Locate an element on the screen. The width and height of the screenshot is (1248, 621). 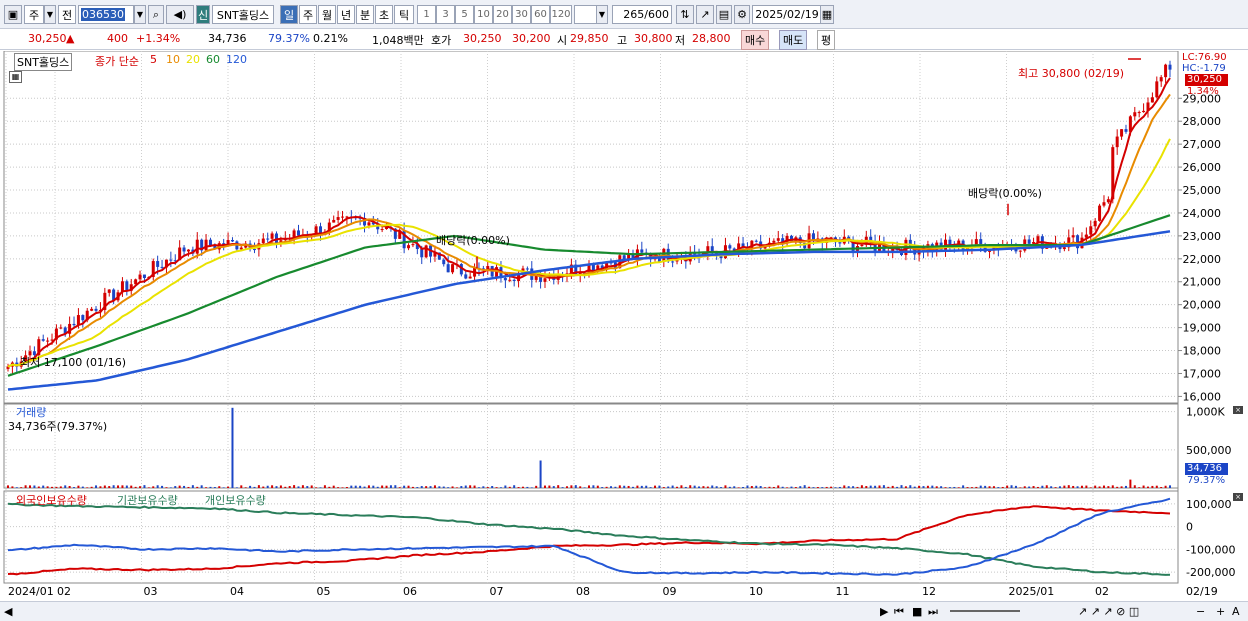
market-select: 주 is located at coordinates (34, 14).